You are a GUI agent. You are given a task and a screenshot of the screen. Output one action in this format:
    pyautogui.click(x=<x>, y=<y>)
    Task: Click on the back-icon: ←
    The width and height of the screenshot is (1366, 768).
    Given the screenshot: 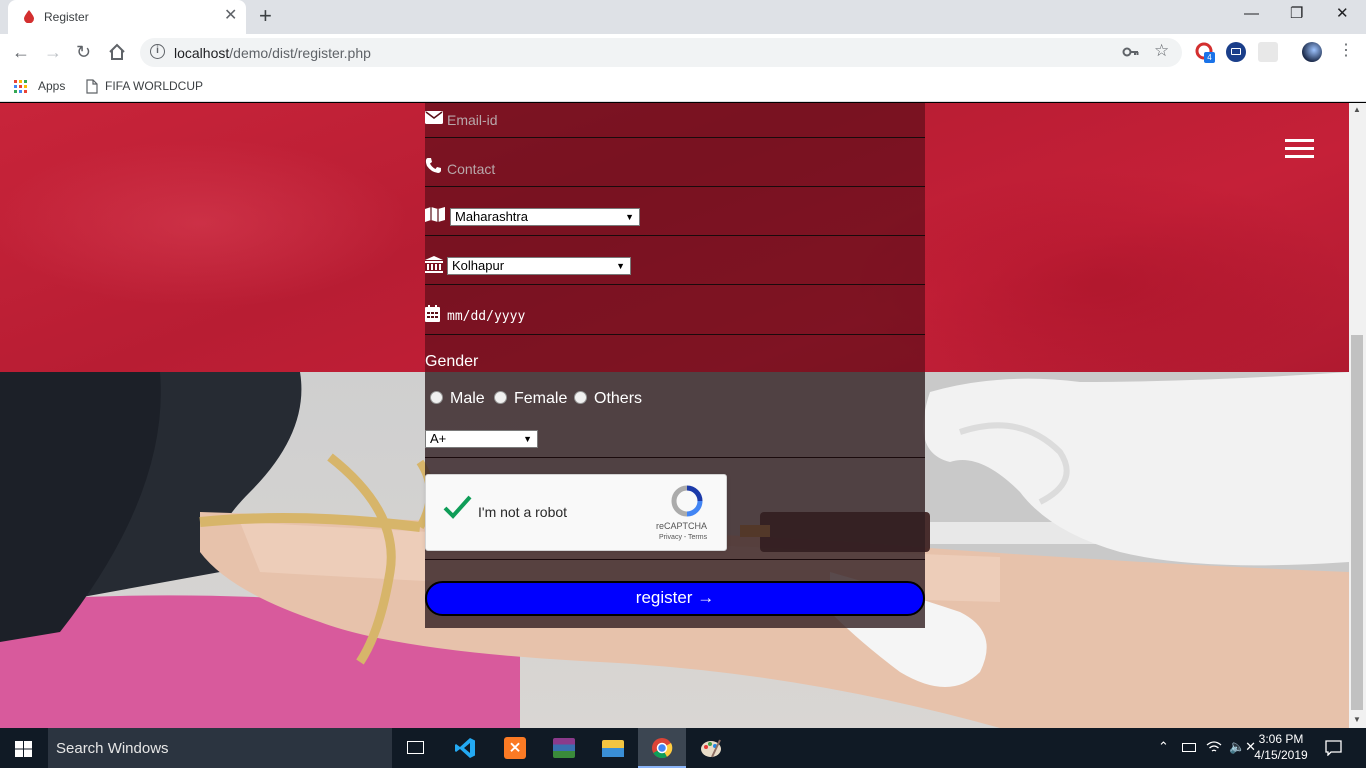 What is the action you would take?
    pyautogui.click(x=21, y=52)
    